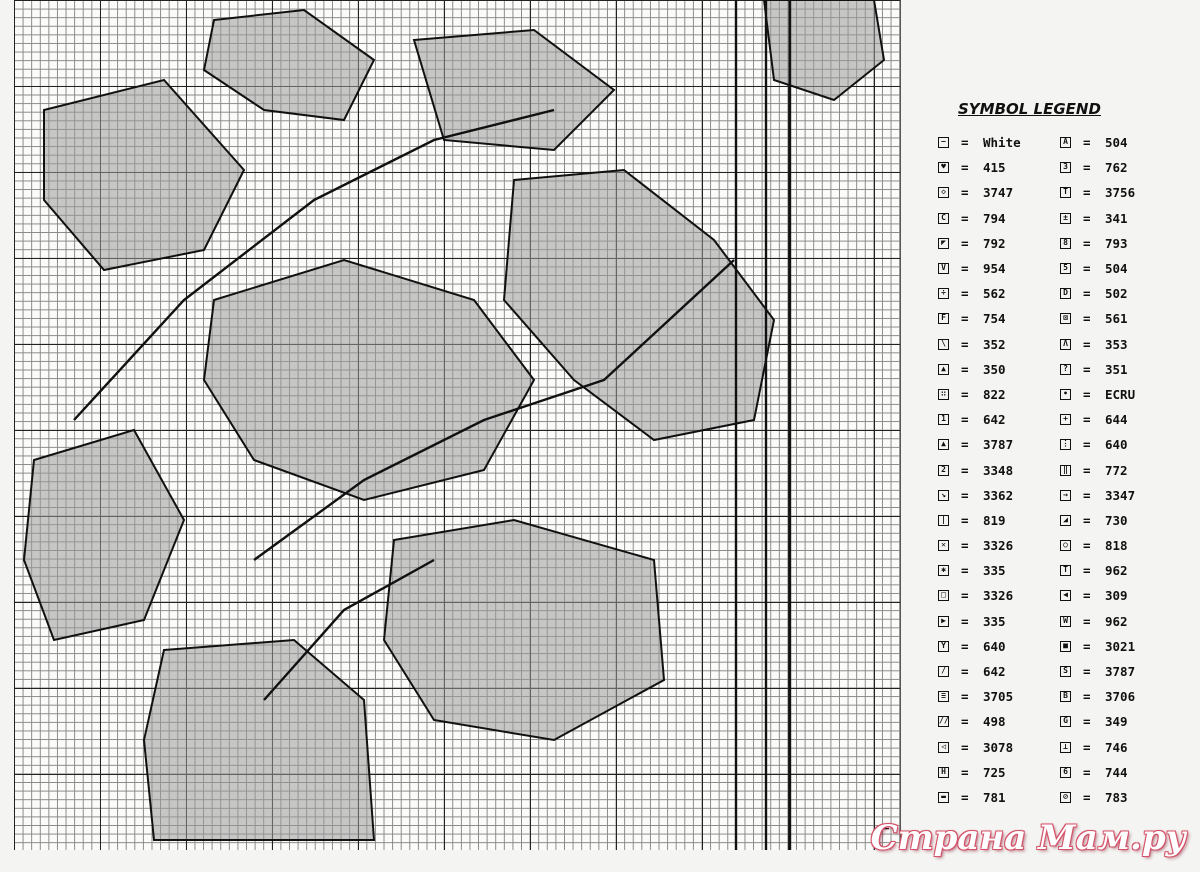 This screenshot has height=872, width=1200. What do you see at coordinates (1116, 420) in the screenshot?
I see `legend-floss-code: 644` at bounding box center [1116, 420].